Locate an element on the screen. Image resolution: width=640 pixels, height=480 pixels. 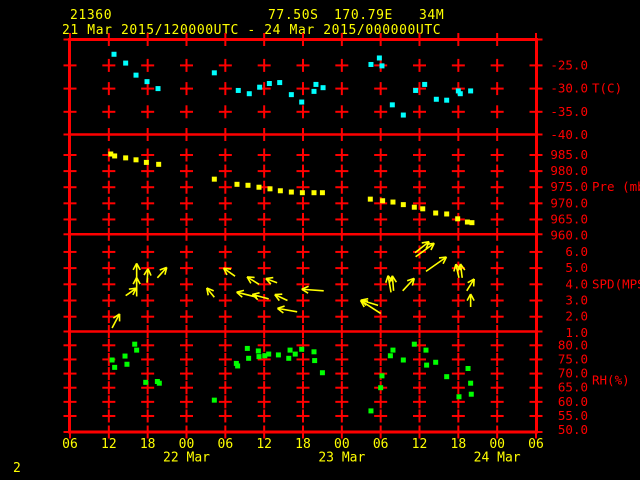
svg-text: -30.0 is located at coordinates (569, 88).